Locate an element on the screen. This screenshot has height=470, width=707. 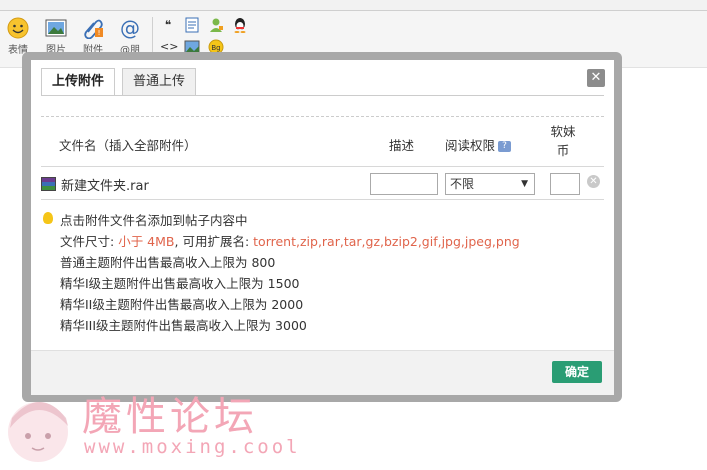
permission-select: 不限 ▼ is located at coordinates (490, 184).